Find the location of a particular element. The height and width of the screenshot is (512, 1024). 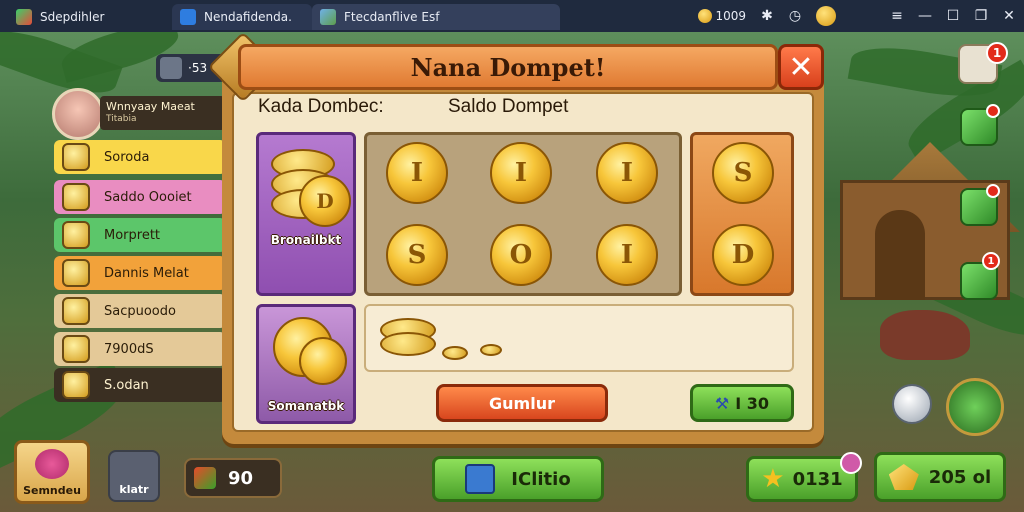

center-button-label: IClitio is located at coordinates (541, 479).